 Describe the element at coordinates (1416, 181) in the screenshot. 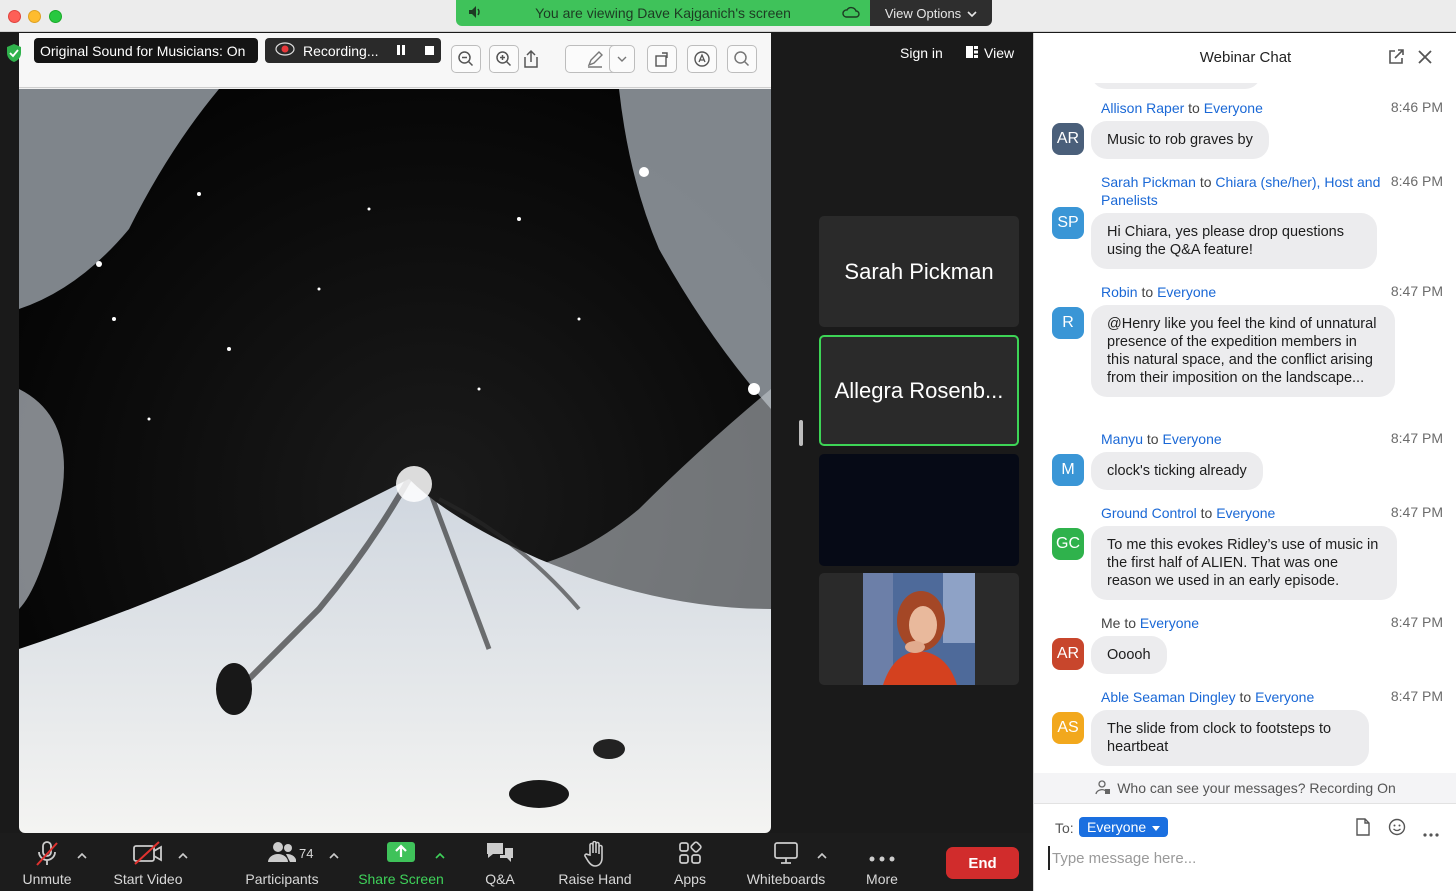

I see `message-time: 8:46 PM` at that location.